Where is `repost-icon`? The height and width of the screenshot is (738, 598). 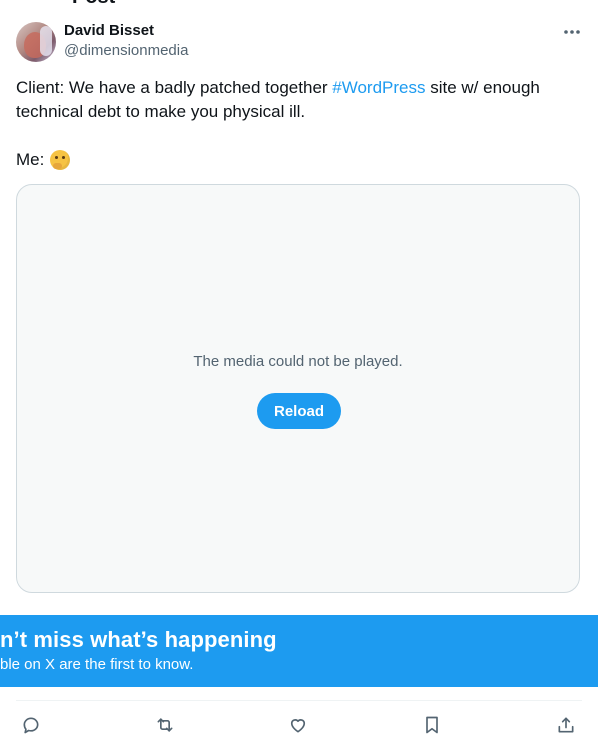 repost-icon is located at coordinates (165, 725).